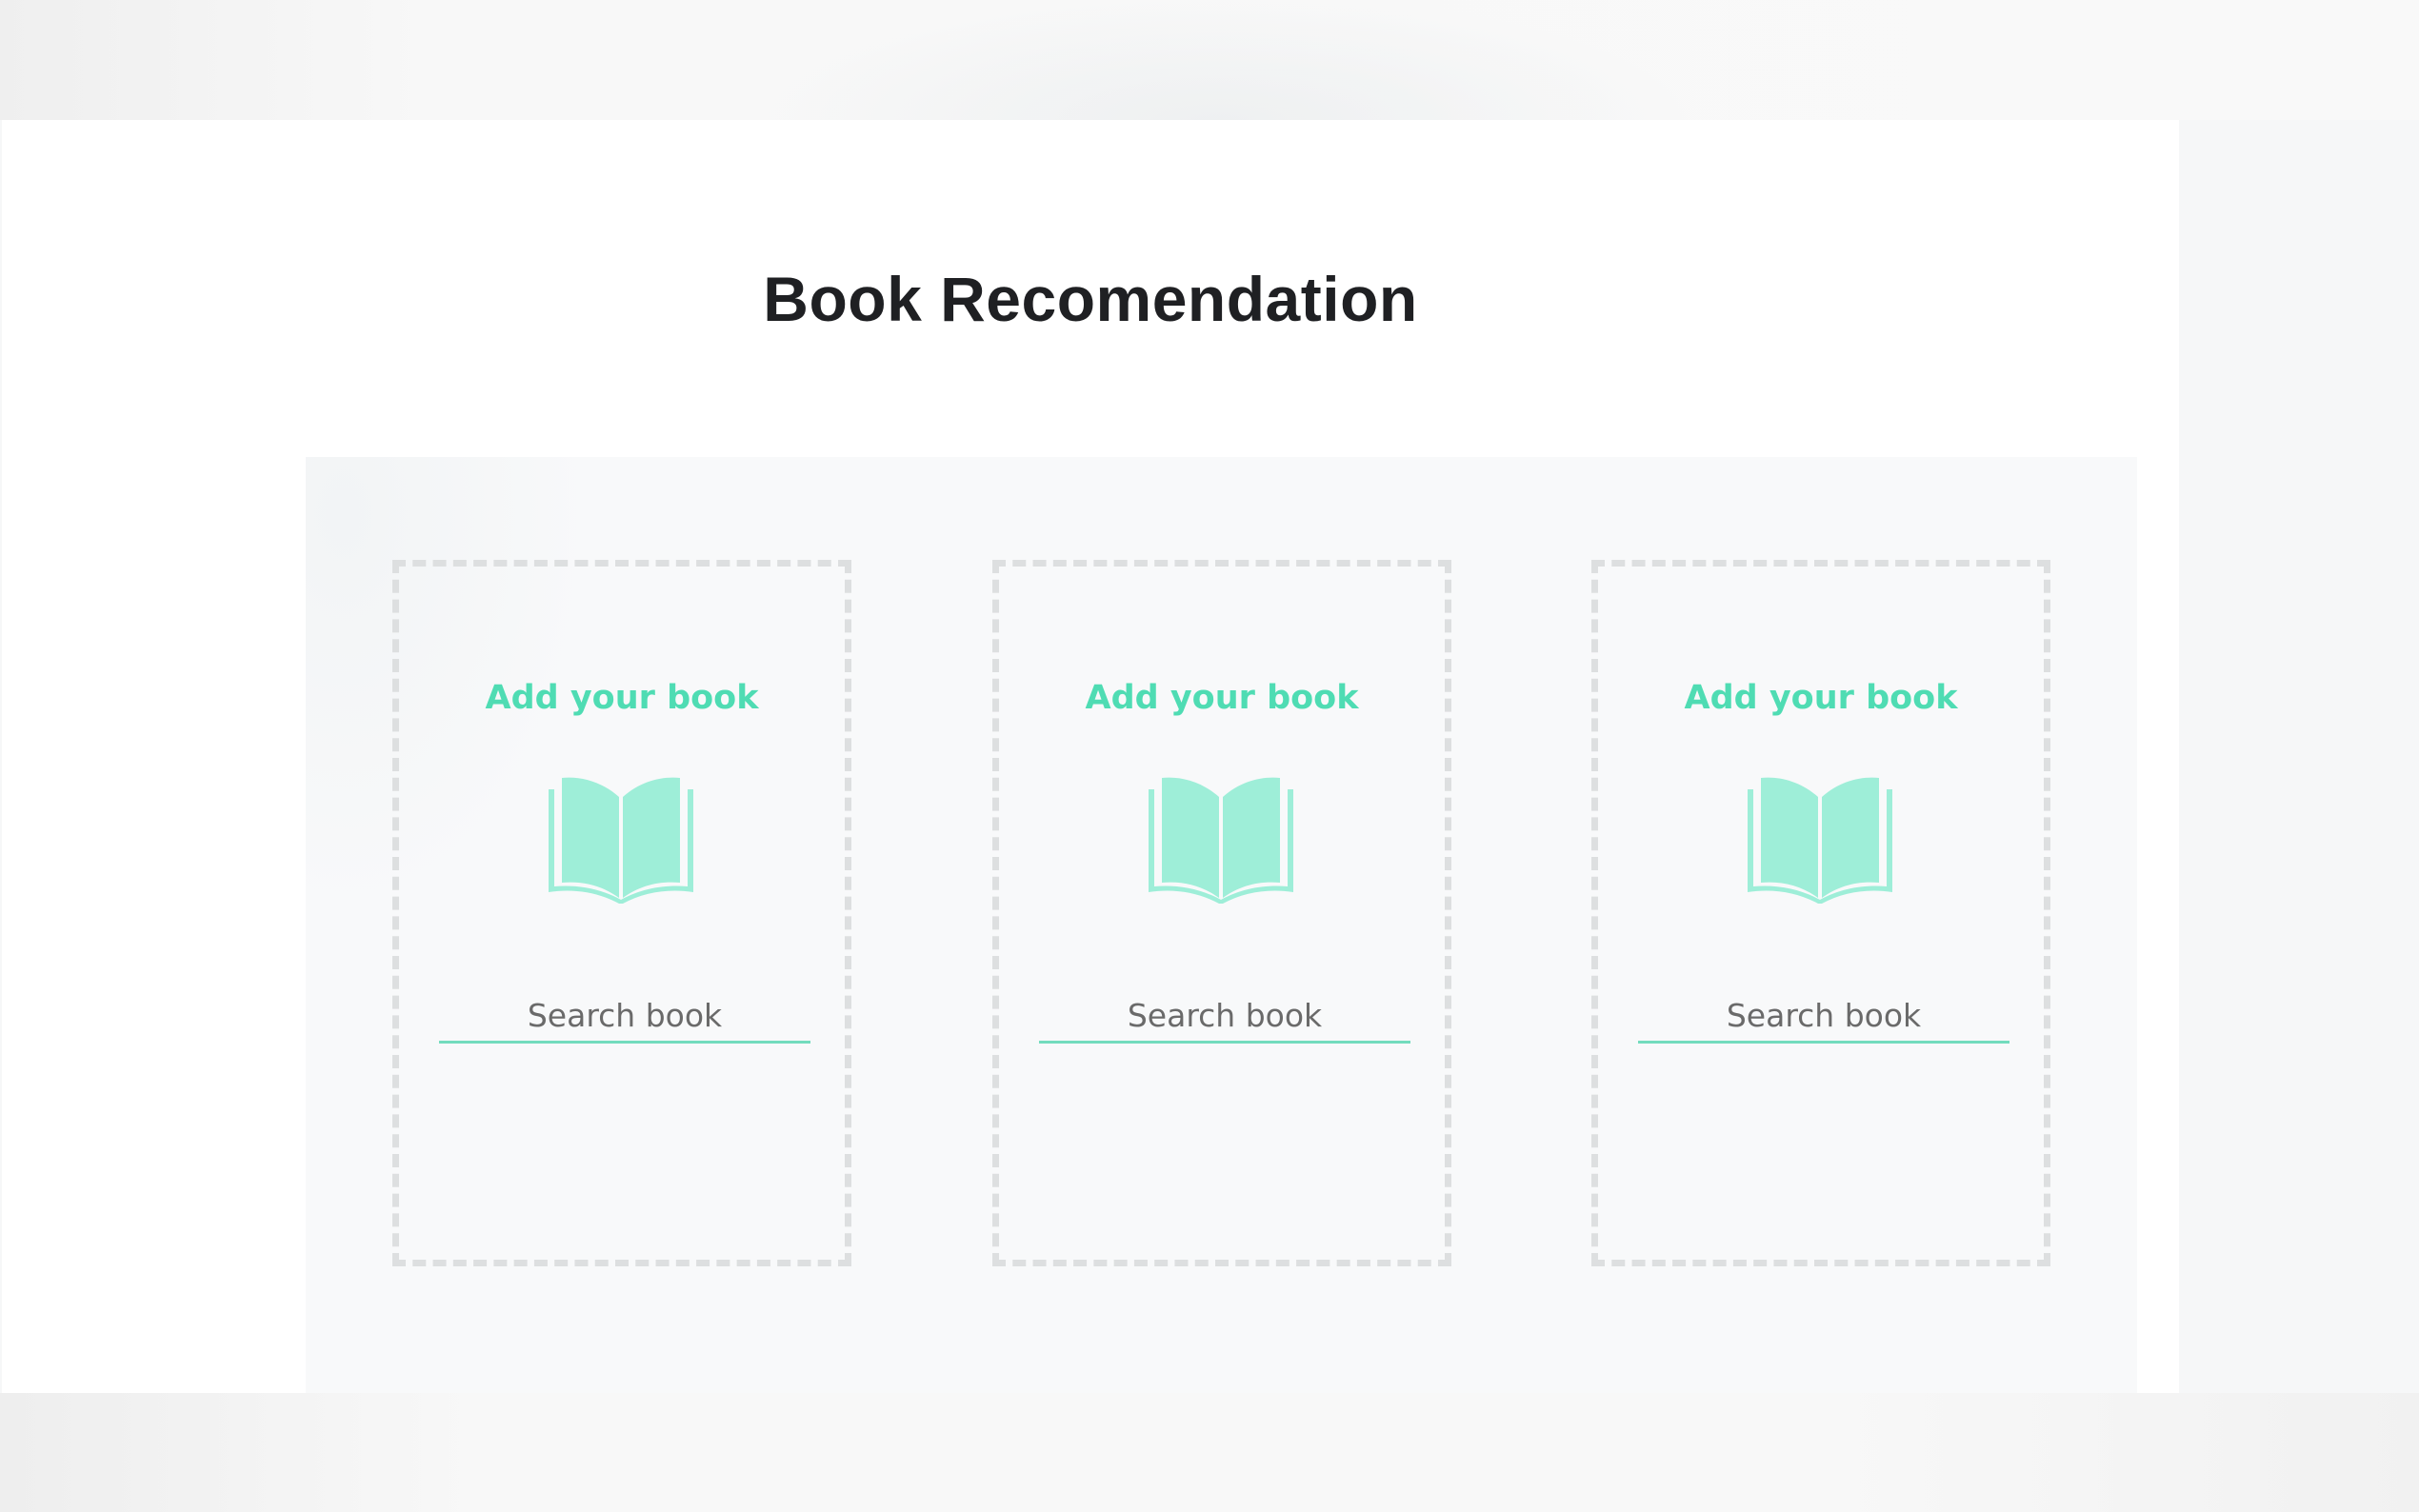 The width and height of the screenshot is (2419, 1512). I want to click on background-bottom, so click(1209, 1452).